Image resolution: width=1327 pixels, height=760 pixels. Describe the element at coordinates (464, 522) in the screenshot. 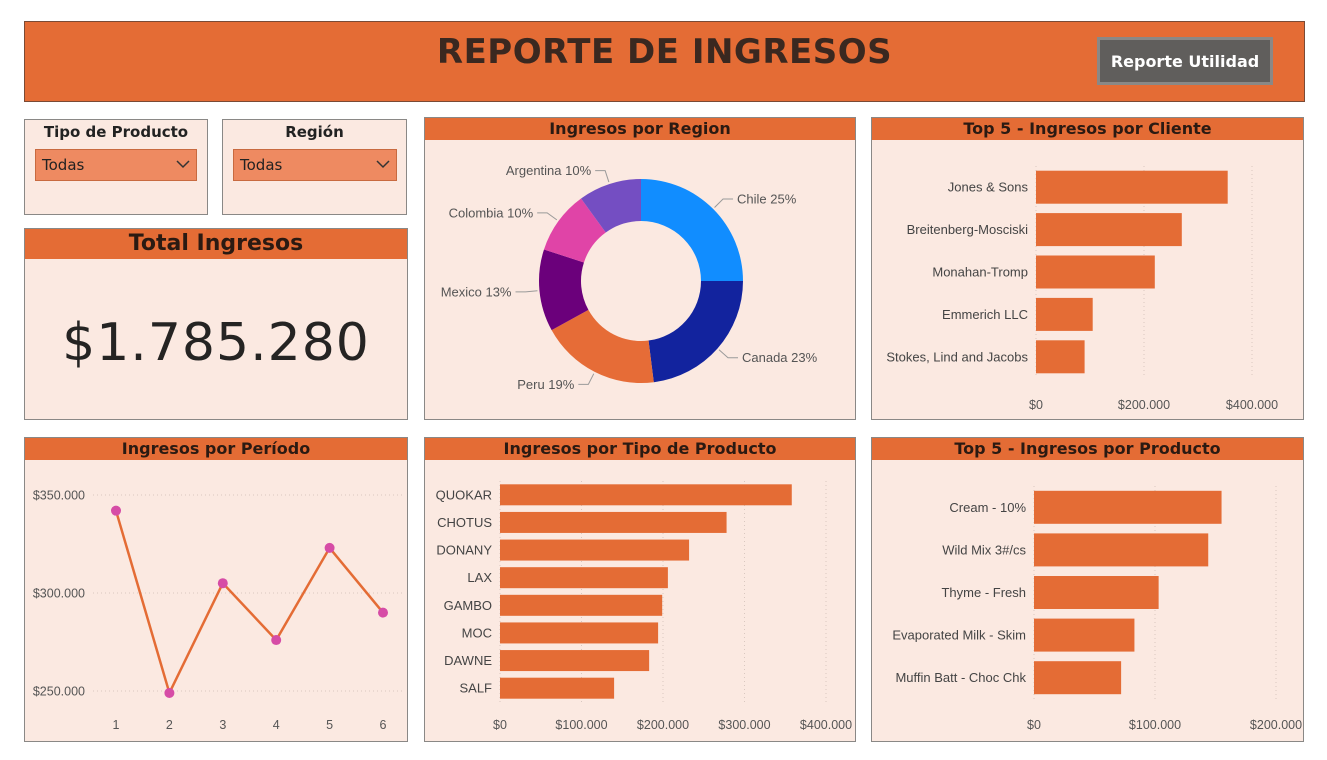

I see `category-label: CHOTUS` at that location.